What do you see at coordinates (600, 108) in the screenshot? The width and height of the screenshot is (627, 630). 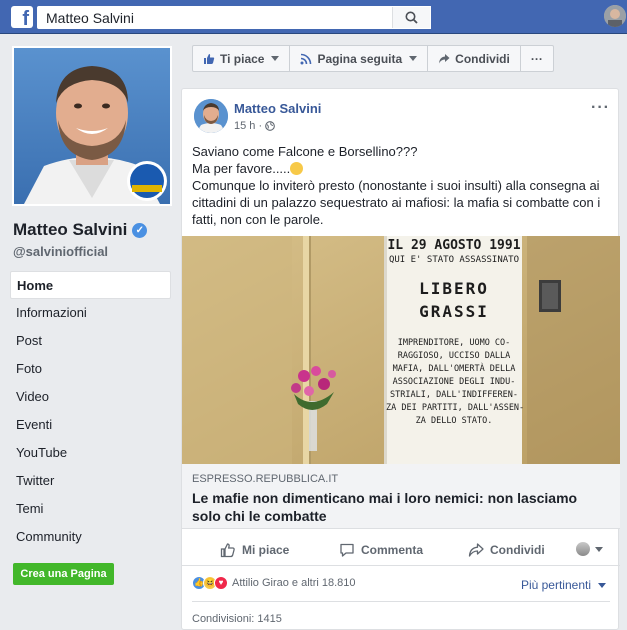 I see `post-options-button: ···` at bounding box center [600, 108].